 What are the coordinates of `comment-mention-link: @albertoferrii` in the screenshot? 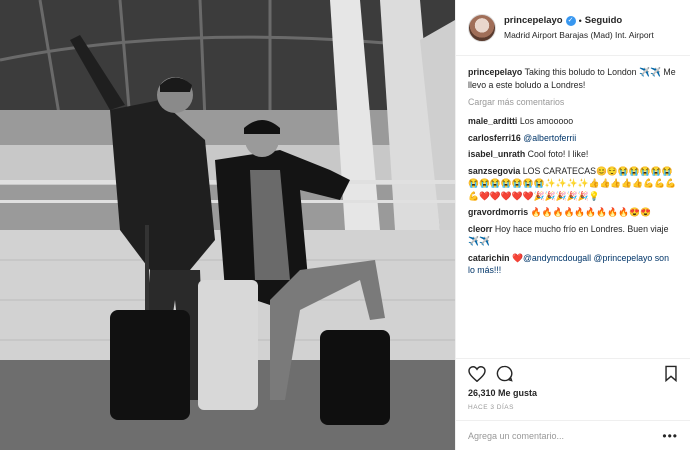 It's located at (549, 138).